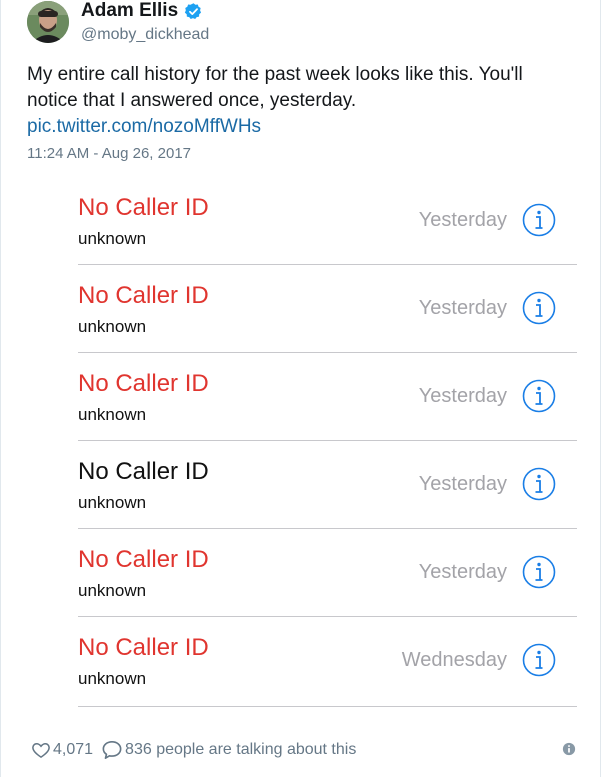 The image size is (601, 777). I want to click on verified-badge-icon, so click(193, 10).